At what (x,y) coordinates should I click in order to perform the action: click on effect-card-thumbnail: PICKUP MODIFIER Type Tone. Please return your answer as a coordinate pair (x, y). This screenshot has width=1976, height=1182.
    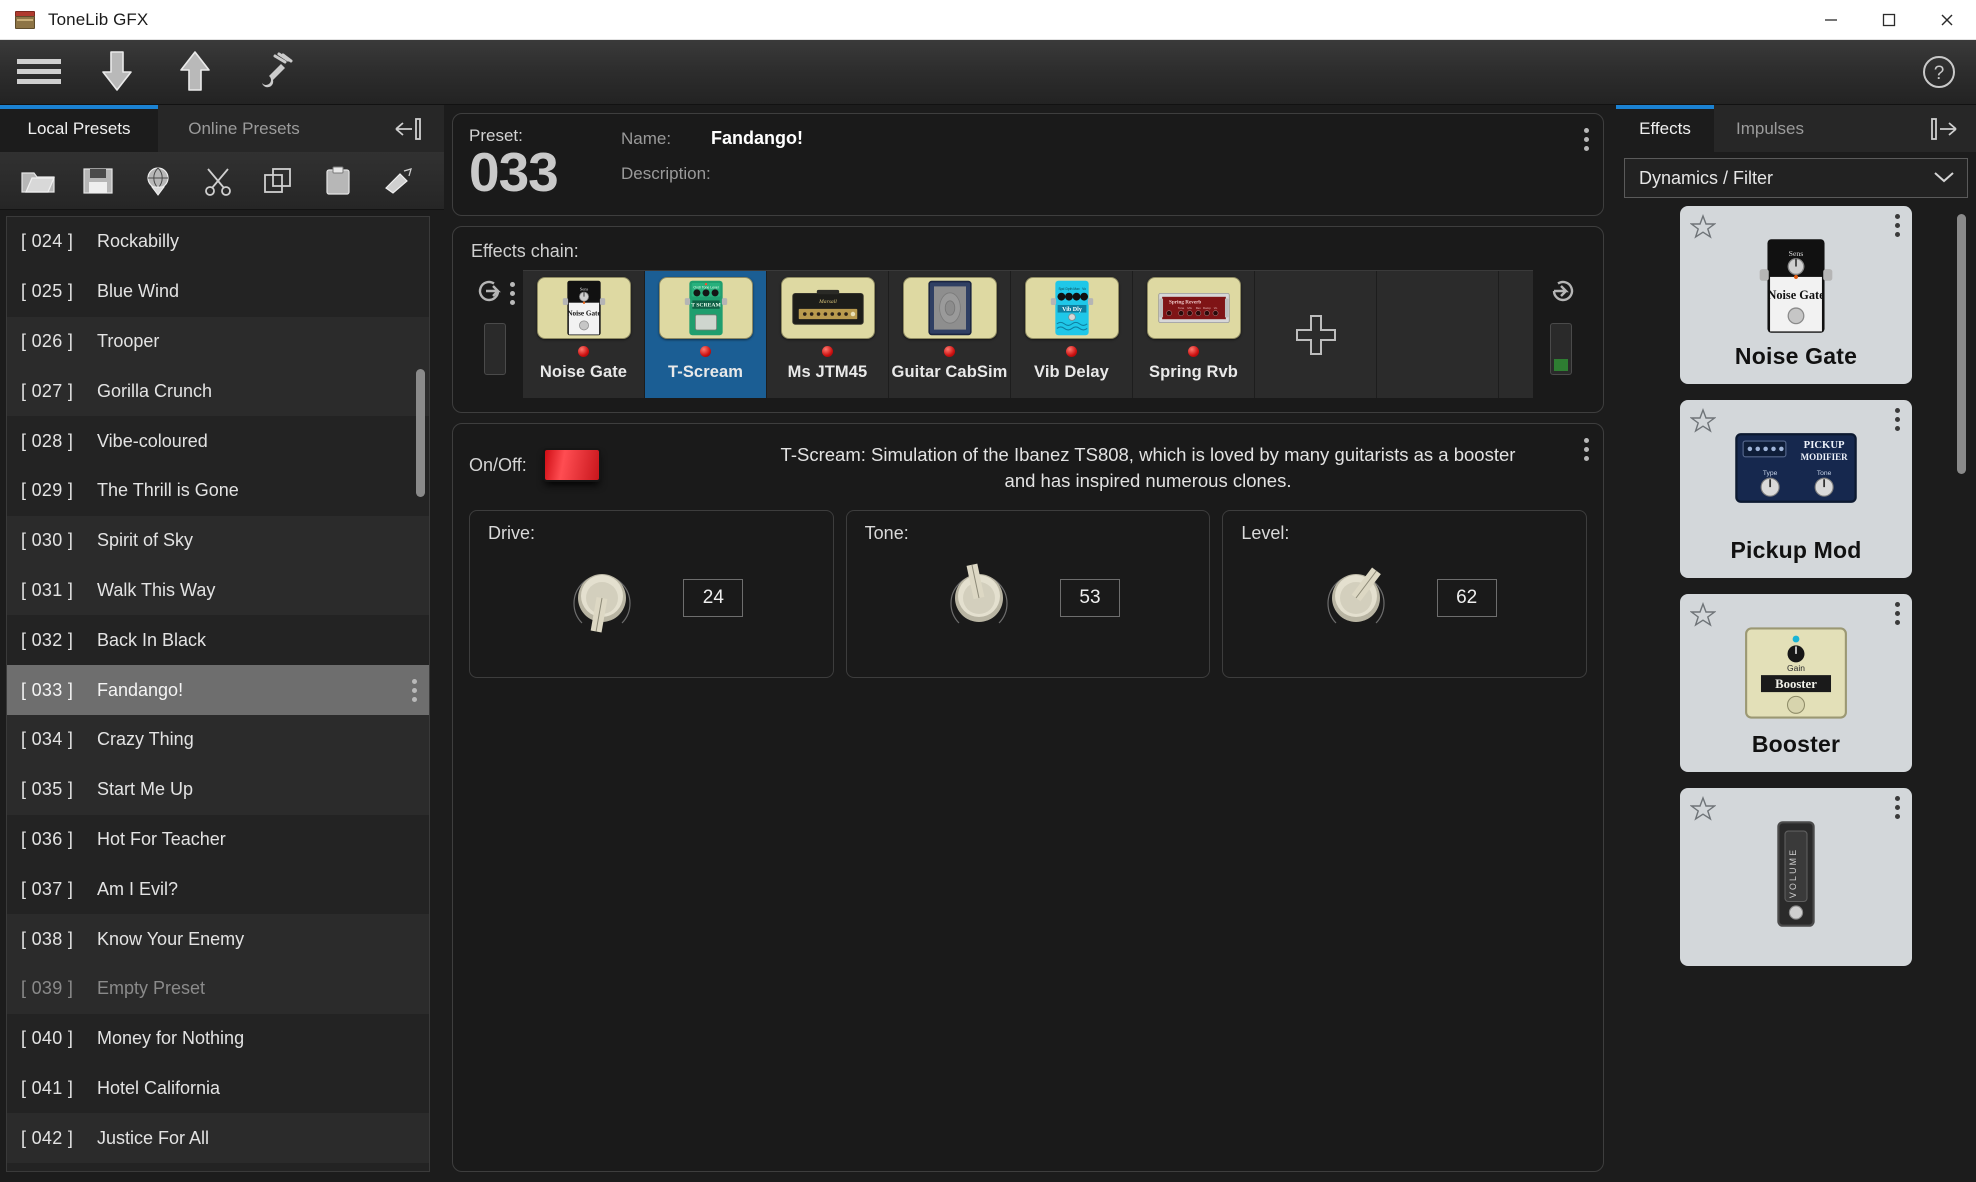
    Looking at the image, I should click on (1796, 470).